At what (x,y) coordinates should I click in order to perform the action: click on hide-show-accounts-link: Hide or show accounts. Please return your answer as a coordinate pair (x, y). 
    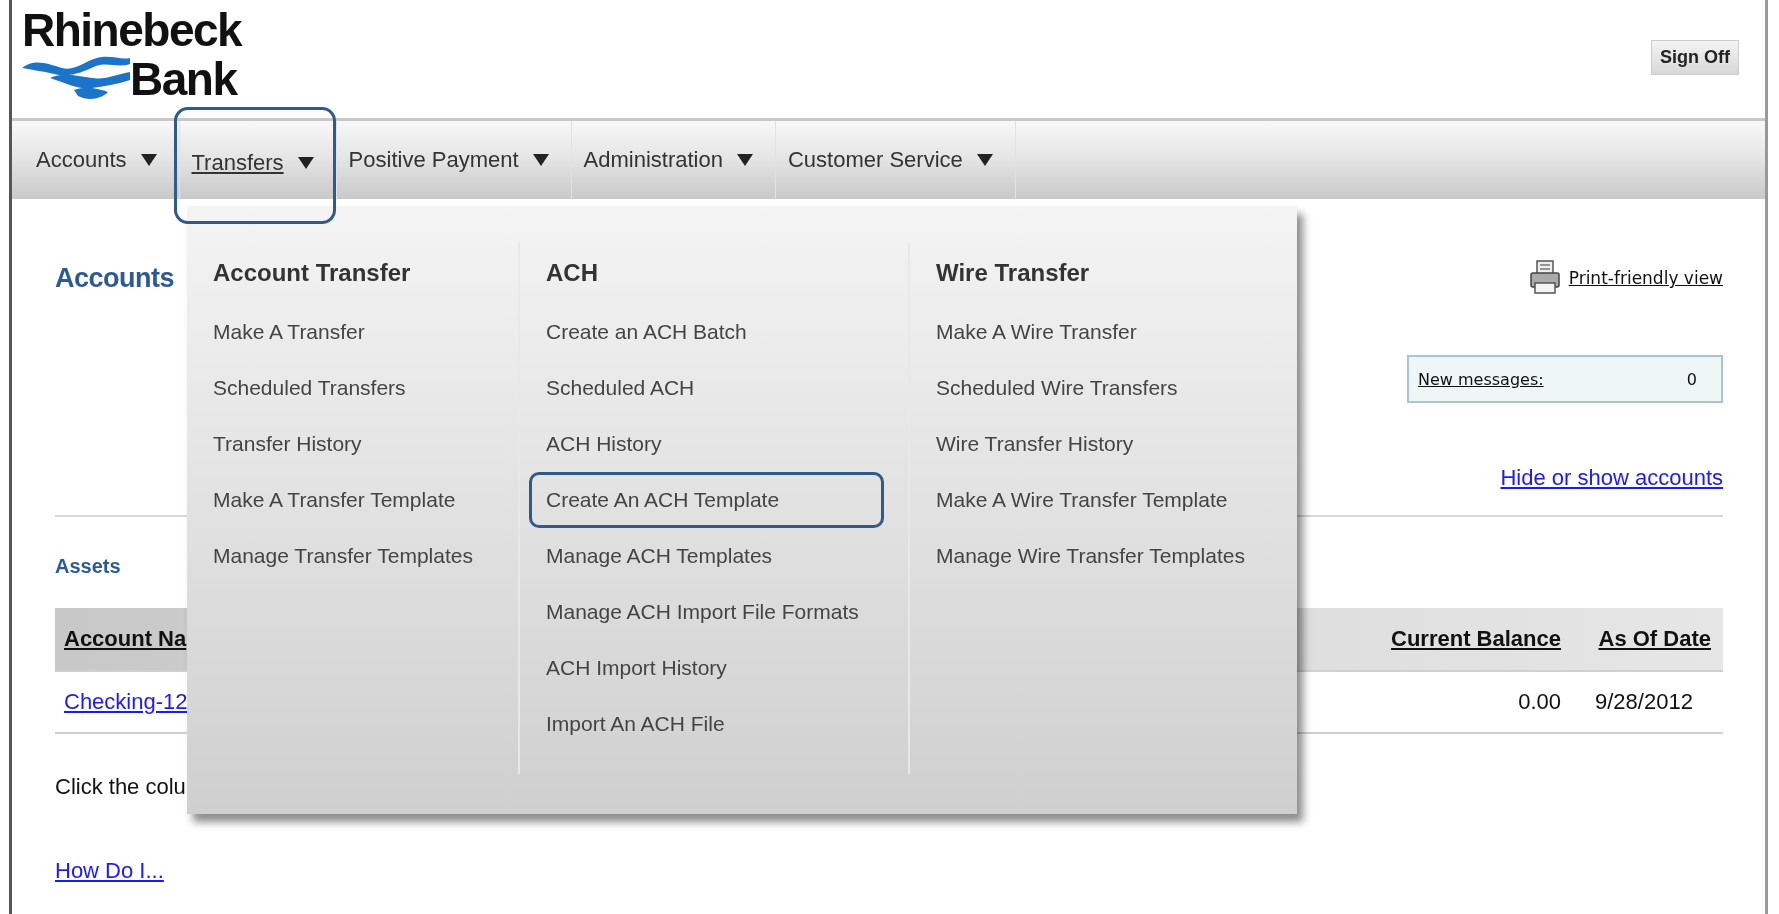
    Looking at the image, I should click on (1611, 478).